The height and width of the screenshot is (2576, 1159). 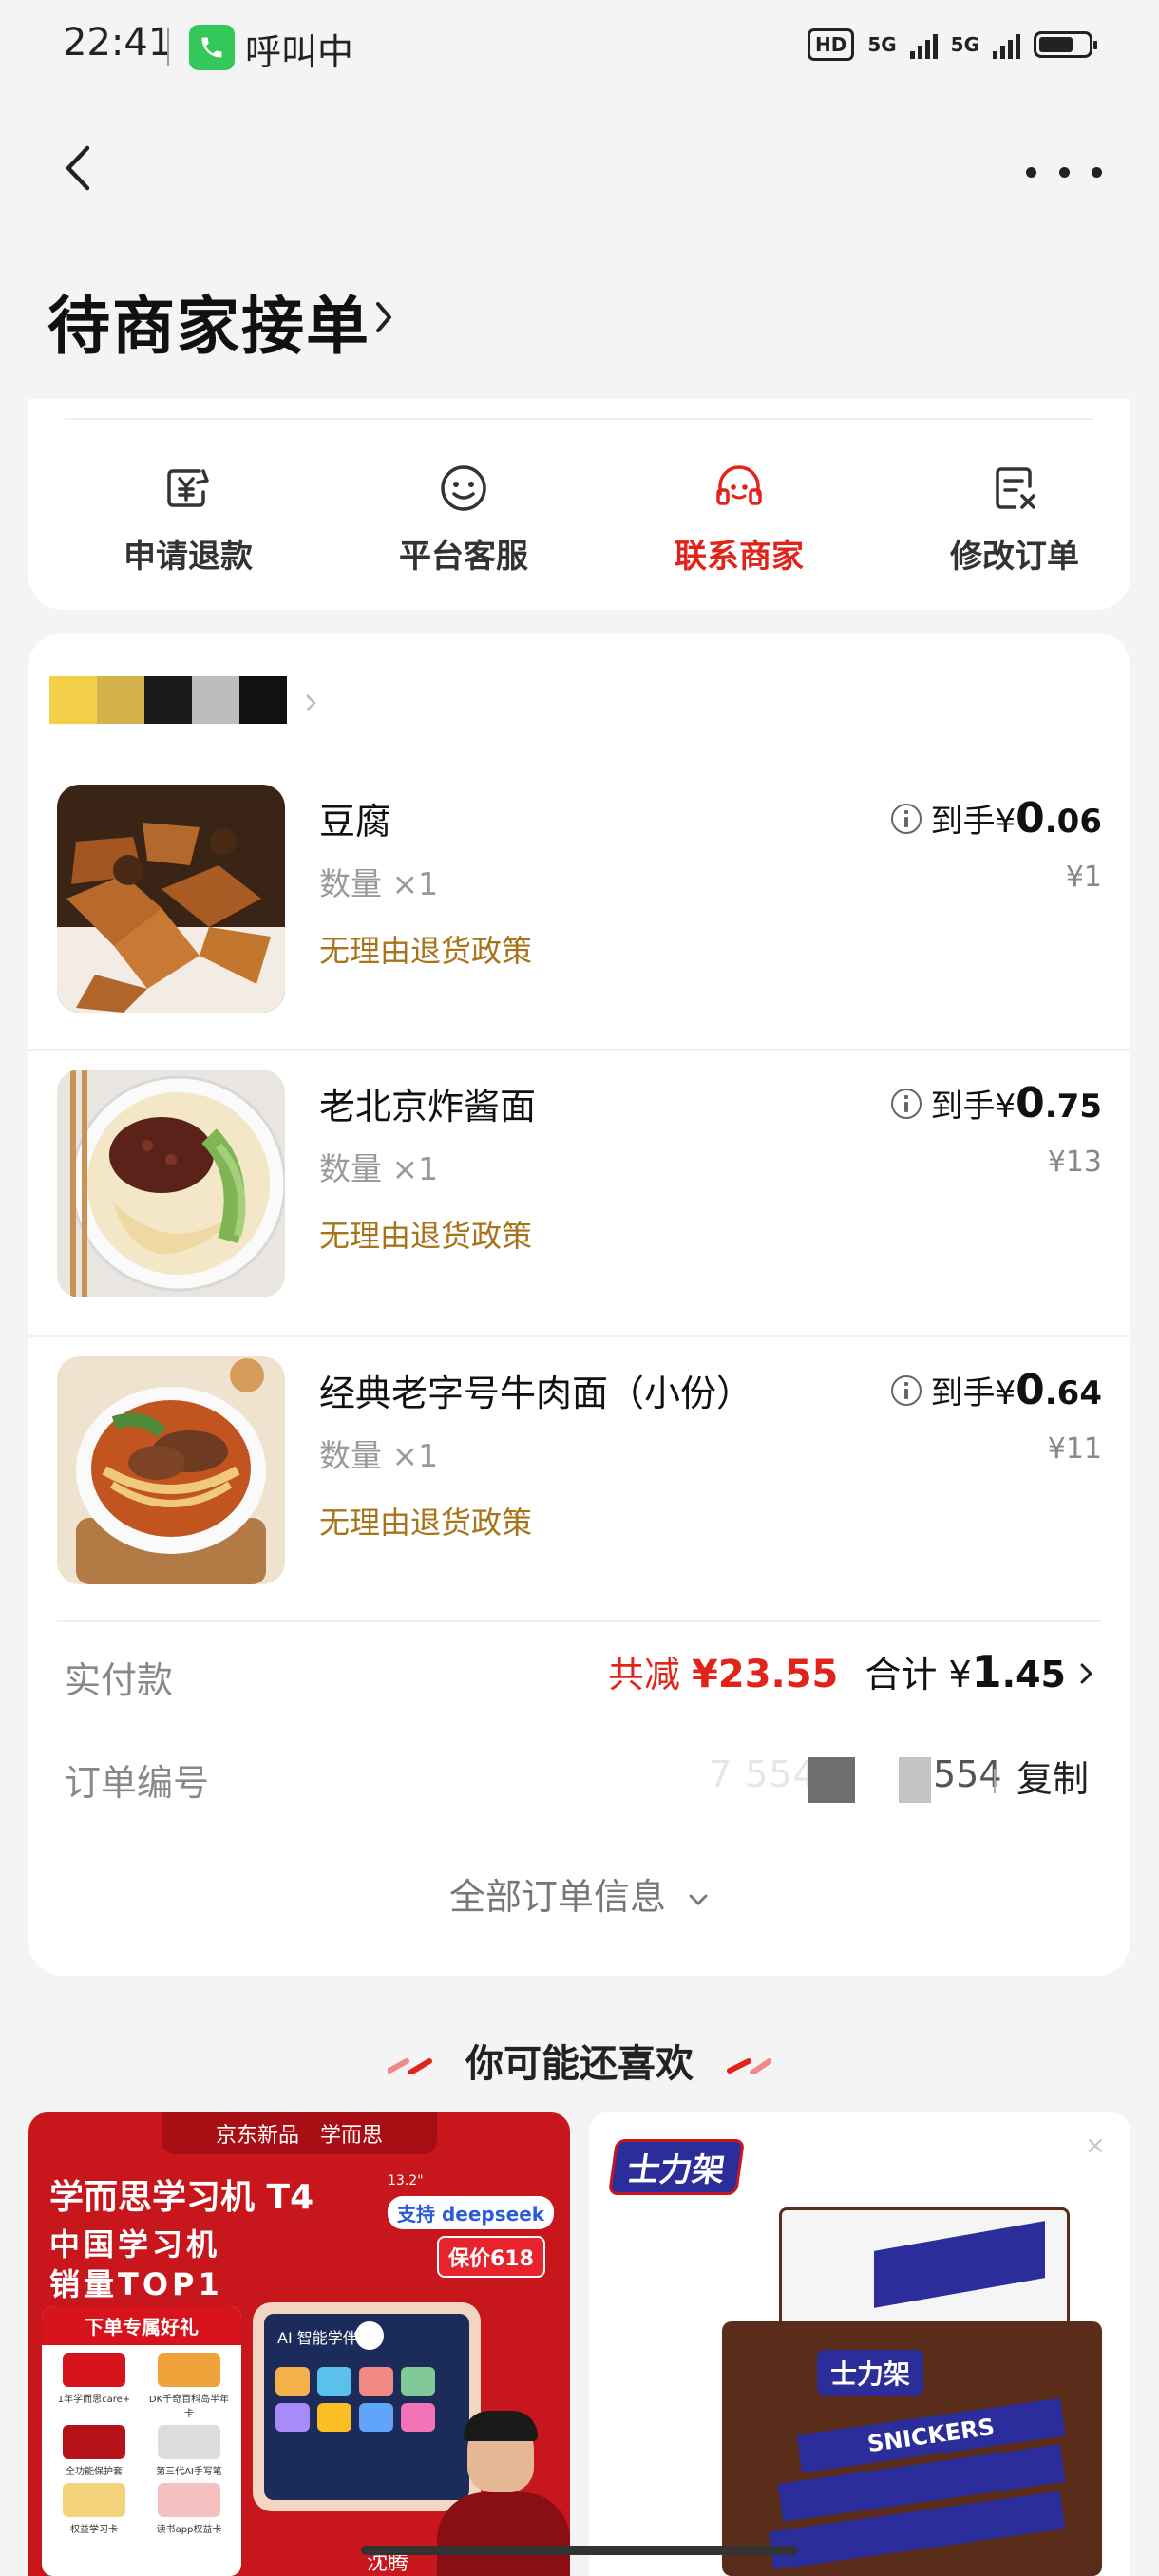 What do you see at coordinates (212, 47) in the screenshot?
I see `phone-call-icon` at bounding box center [212, 47].